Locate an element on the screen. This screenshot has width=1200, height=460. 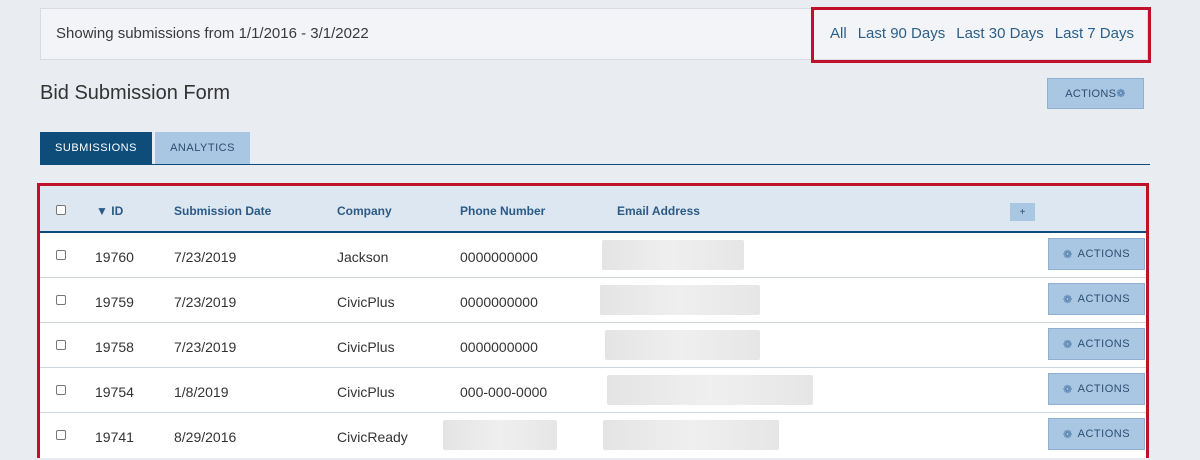
select-all-checkbox is located at coordinates (61, 210).